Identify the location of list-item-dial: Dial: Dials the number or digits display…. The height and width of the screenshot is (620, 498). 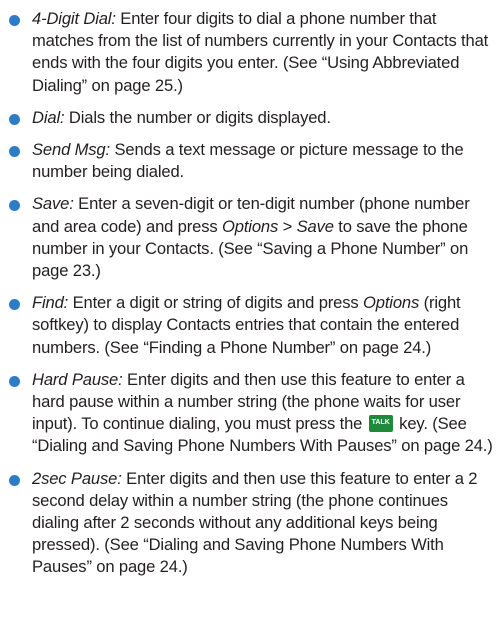
(251, 118).